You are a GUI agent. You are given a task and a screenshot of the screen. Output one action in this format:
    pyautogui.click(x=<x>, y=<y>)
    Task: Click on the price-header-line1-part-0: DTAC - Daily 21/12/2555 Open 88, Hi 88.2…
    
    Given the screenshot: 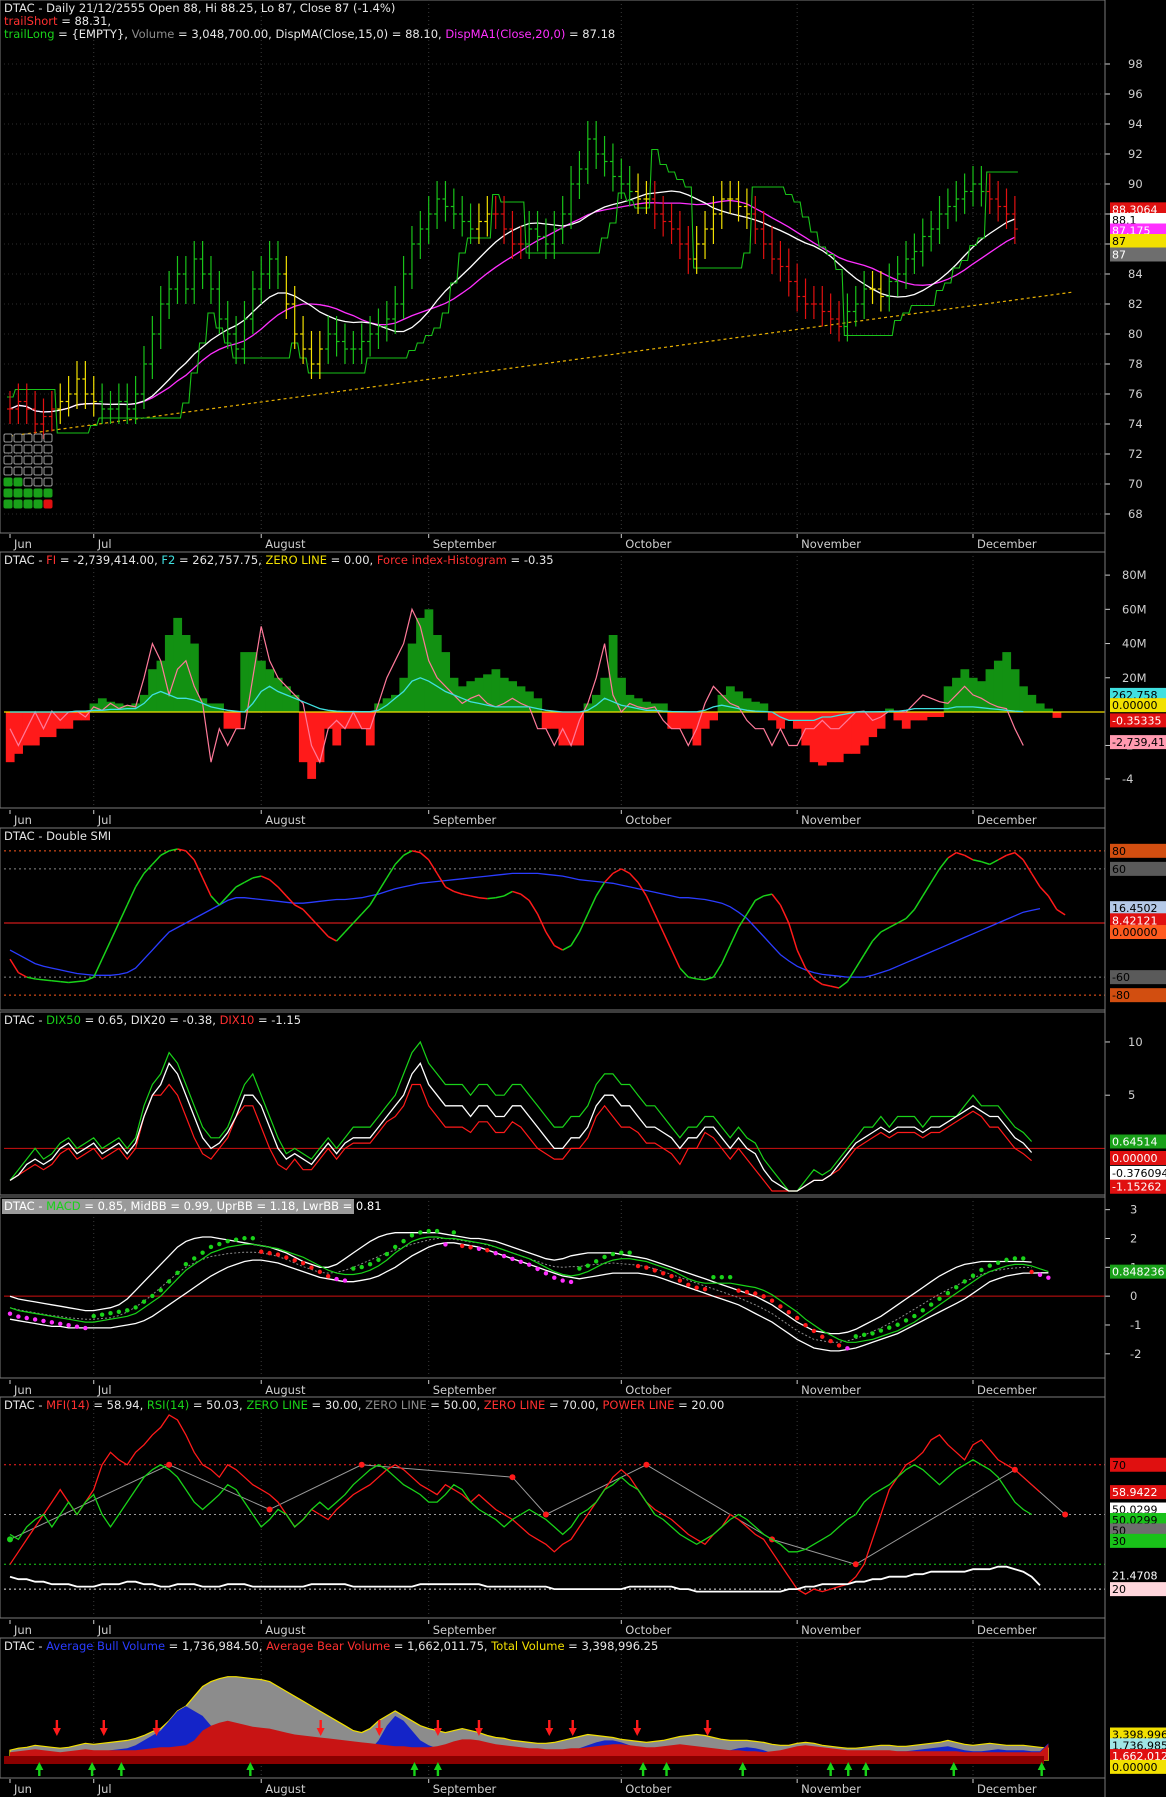 What is the action you would take?
    pyautogui.click(x=199, y=8)
    